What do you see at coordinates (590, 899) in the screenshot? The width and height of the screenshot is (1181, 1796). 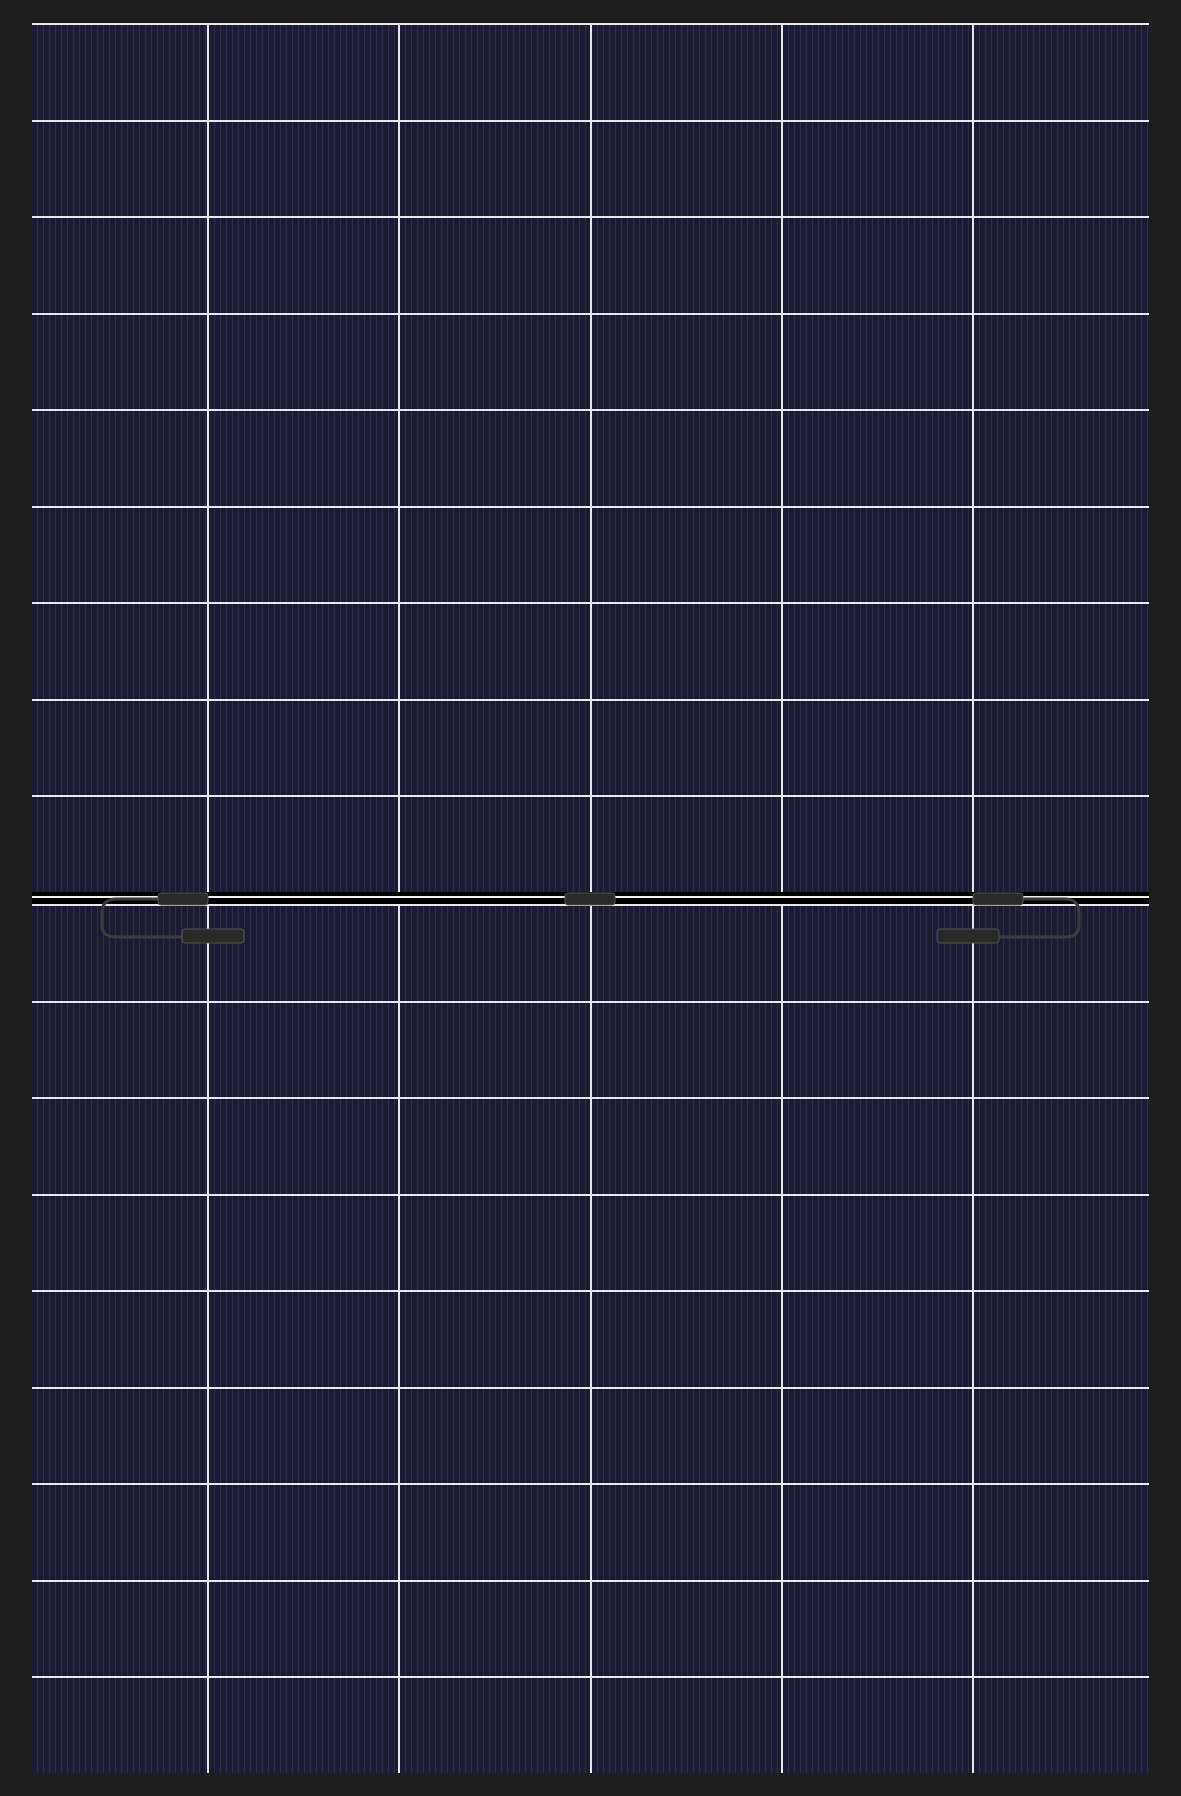 I see `junction-box-drawing` at bounding box center [590, 899].